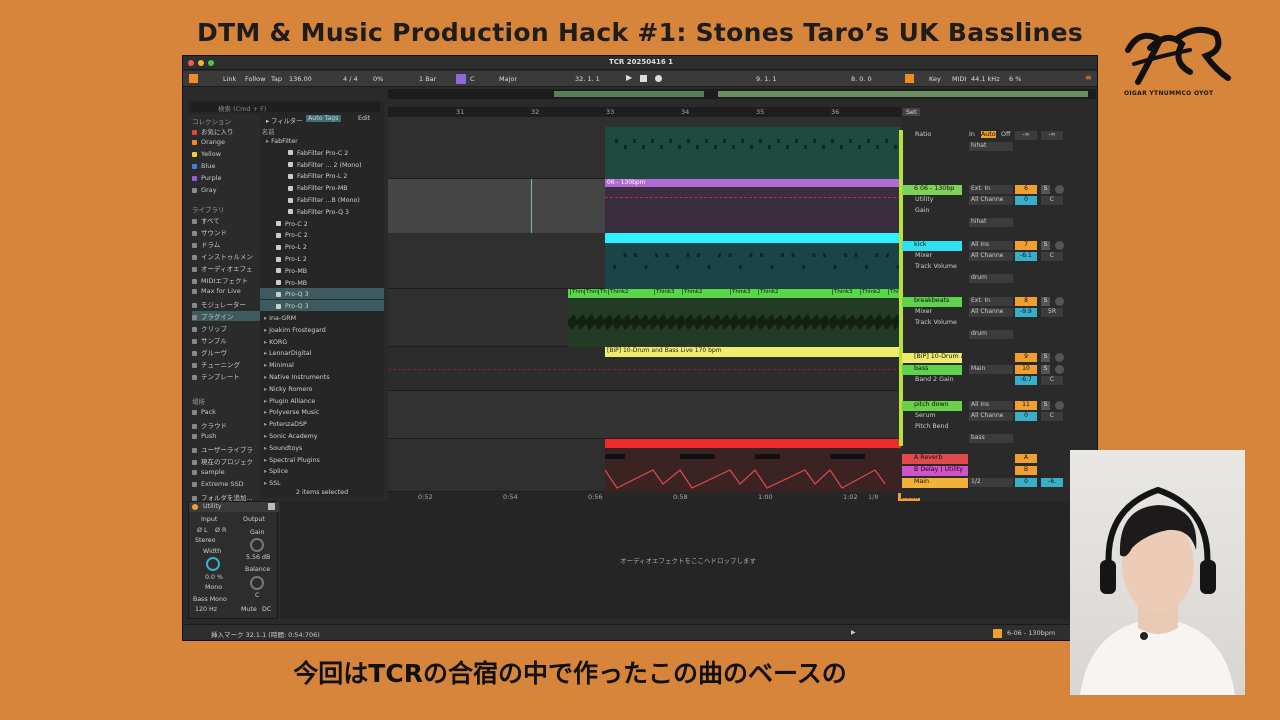 The width and height of the screenshot is (1280, 720). Describe the element at coordinates (991, 278) in the screenshot. I see `output-routing-select: drum` at that location.